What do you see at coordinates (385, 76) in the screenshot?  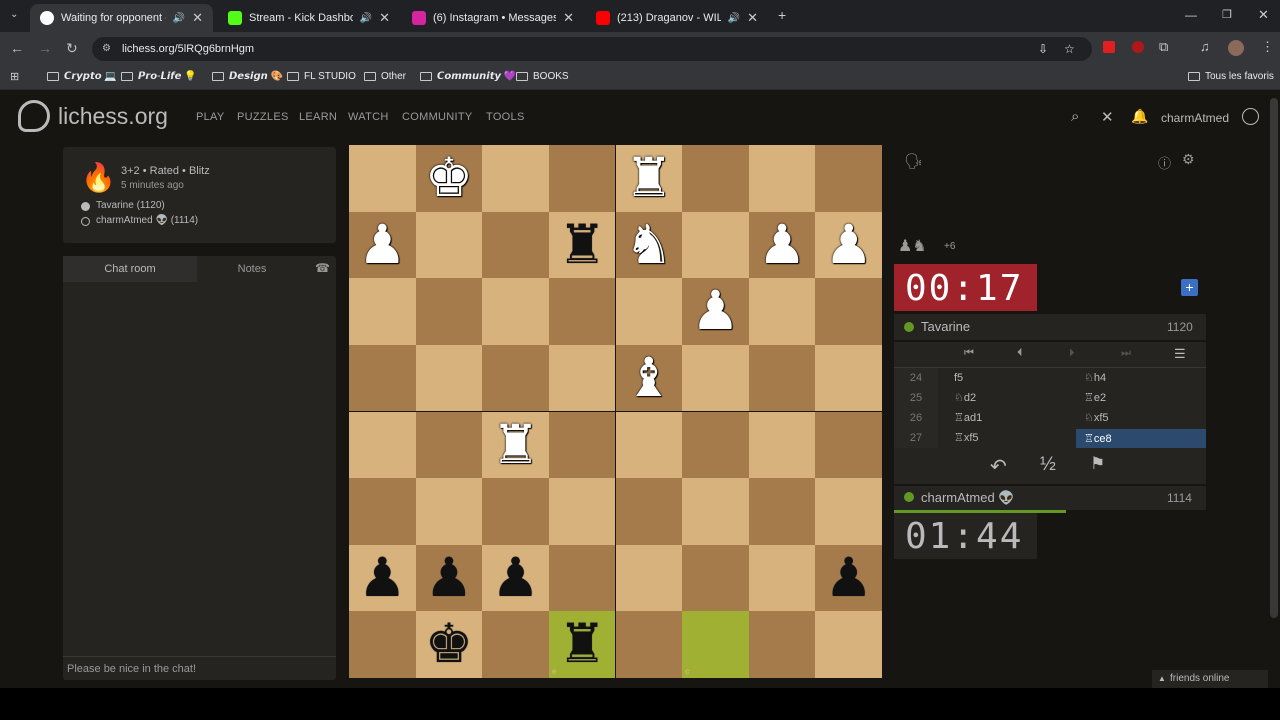 I see `bookmark-folder: Other` at bounding box center [385, 76].